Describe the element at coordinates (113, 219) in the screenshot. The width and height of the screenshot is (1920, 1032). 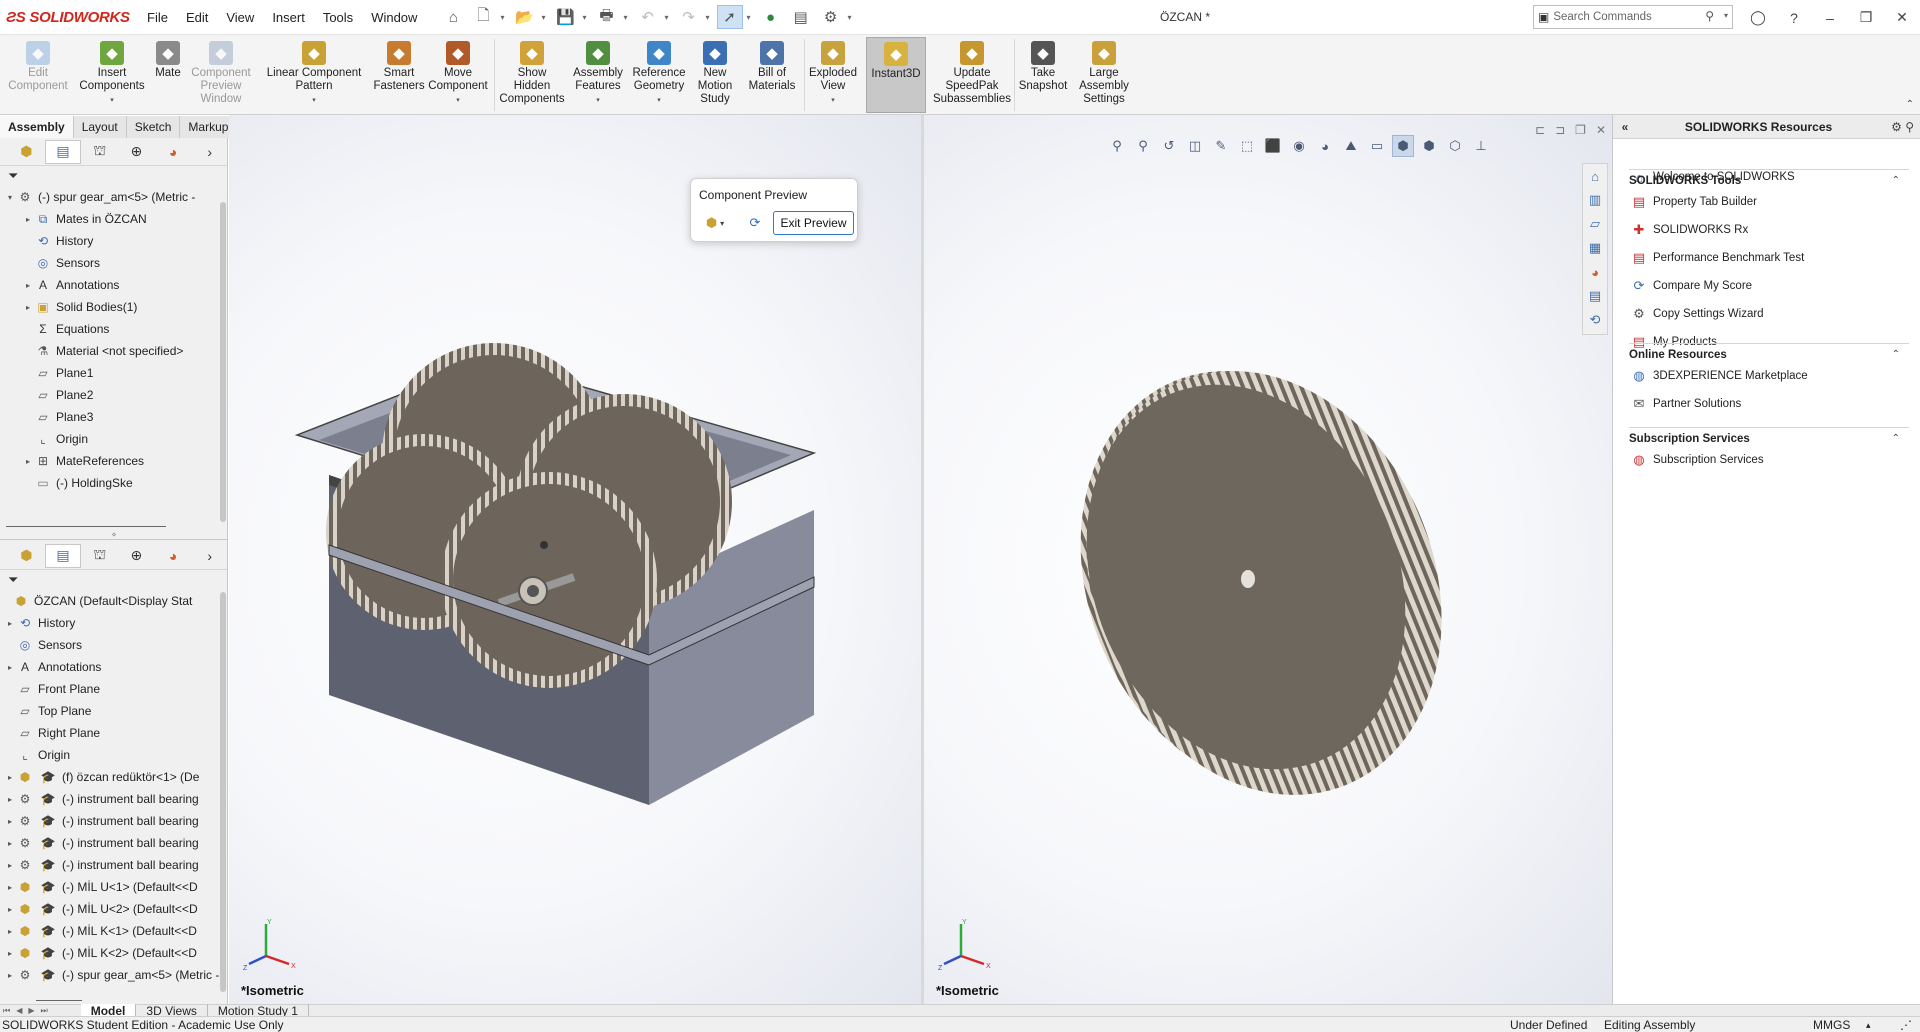
I see `tree-item: ▸ ⧉ Mates in ÖZCAN` at that location.